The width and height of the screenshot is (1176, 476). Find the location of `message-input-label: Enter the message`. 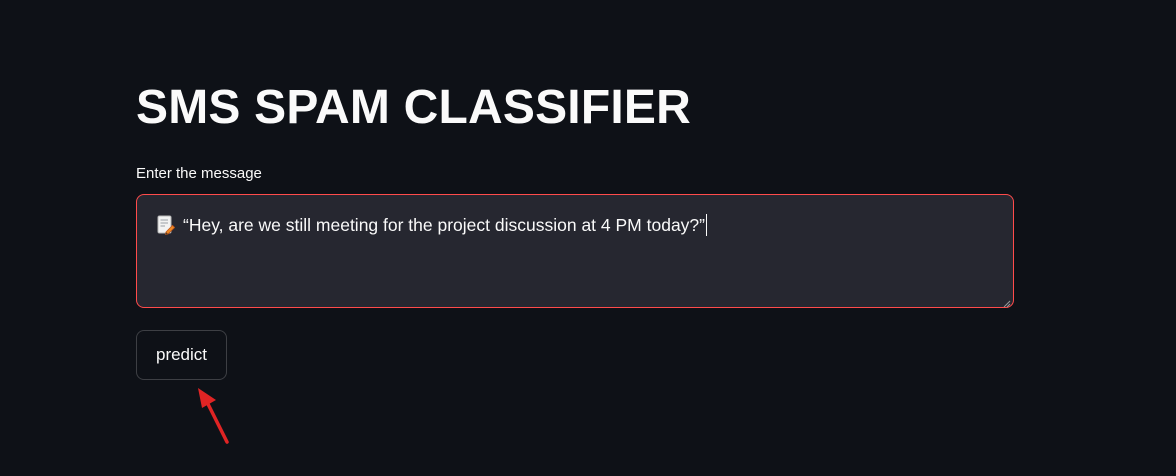

message-input-label: Enter the message is located at coordinates (199, 173).